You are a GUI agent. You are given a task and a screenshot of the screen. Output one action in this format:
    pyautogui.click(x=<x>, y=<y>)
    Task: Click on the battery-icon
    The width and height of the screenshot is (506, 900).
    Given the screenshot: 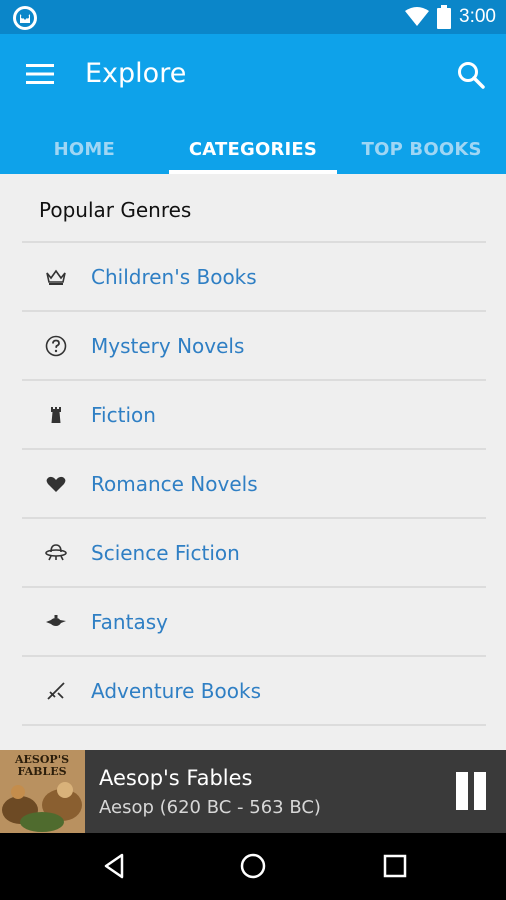 What is the action you would take?
    pyautogui.click(x=444, y=17)
    